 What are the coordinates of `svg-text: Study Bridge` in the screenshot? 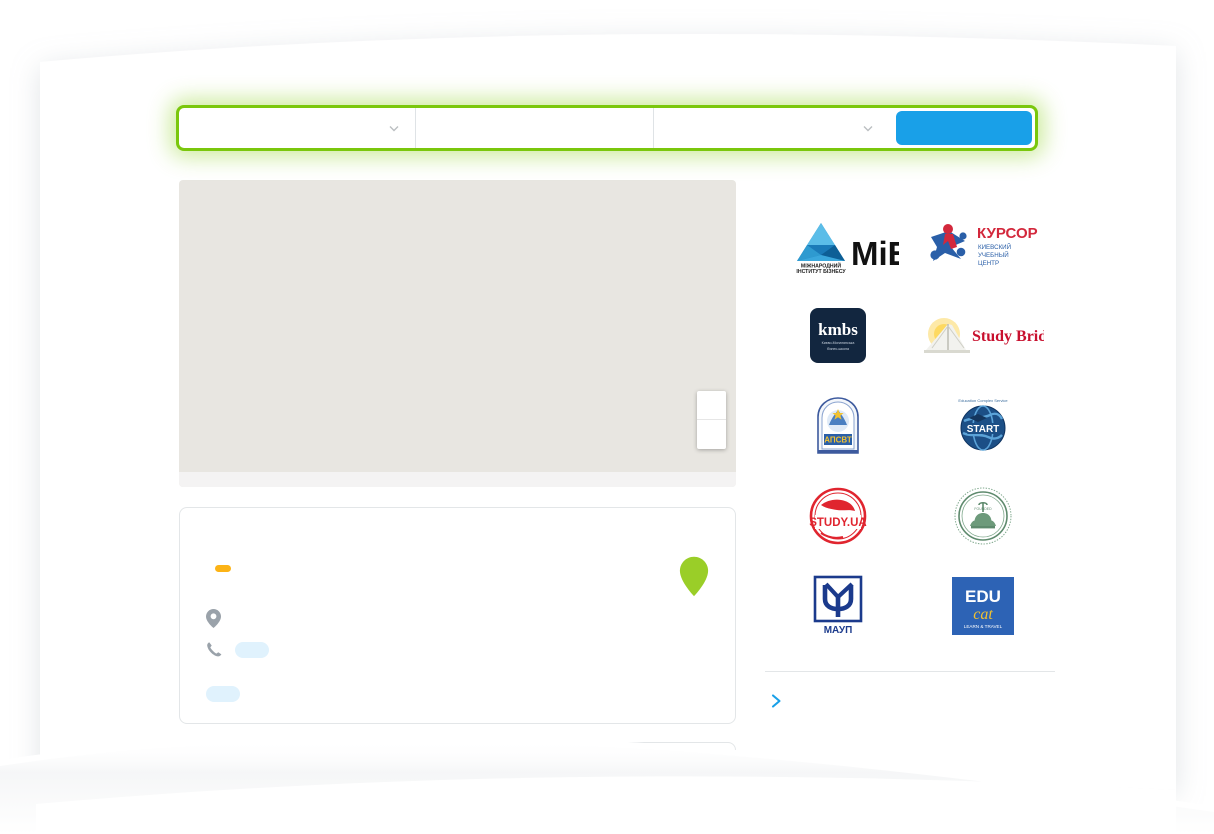 It's located at (1008, 336).